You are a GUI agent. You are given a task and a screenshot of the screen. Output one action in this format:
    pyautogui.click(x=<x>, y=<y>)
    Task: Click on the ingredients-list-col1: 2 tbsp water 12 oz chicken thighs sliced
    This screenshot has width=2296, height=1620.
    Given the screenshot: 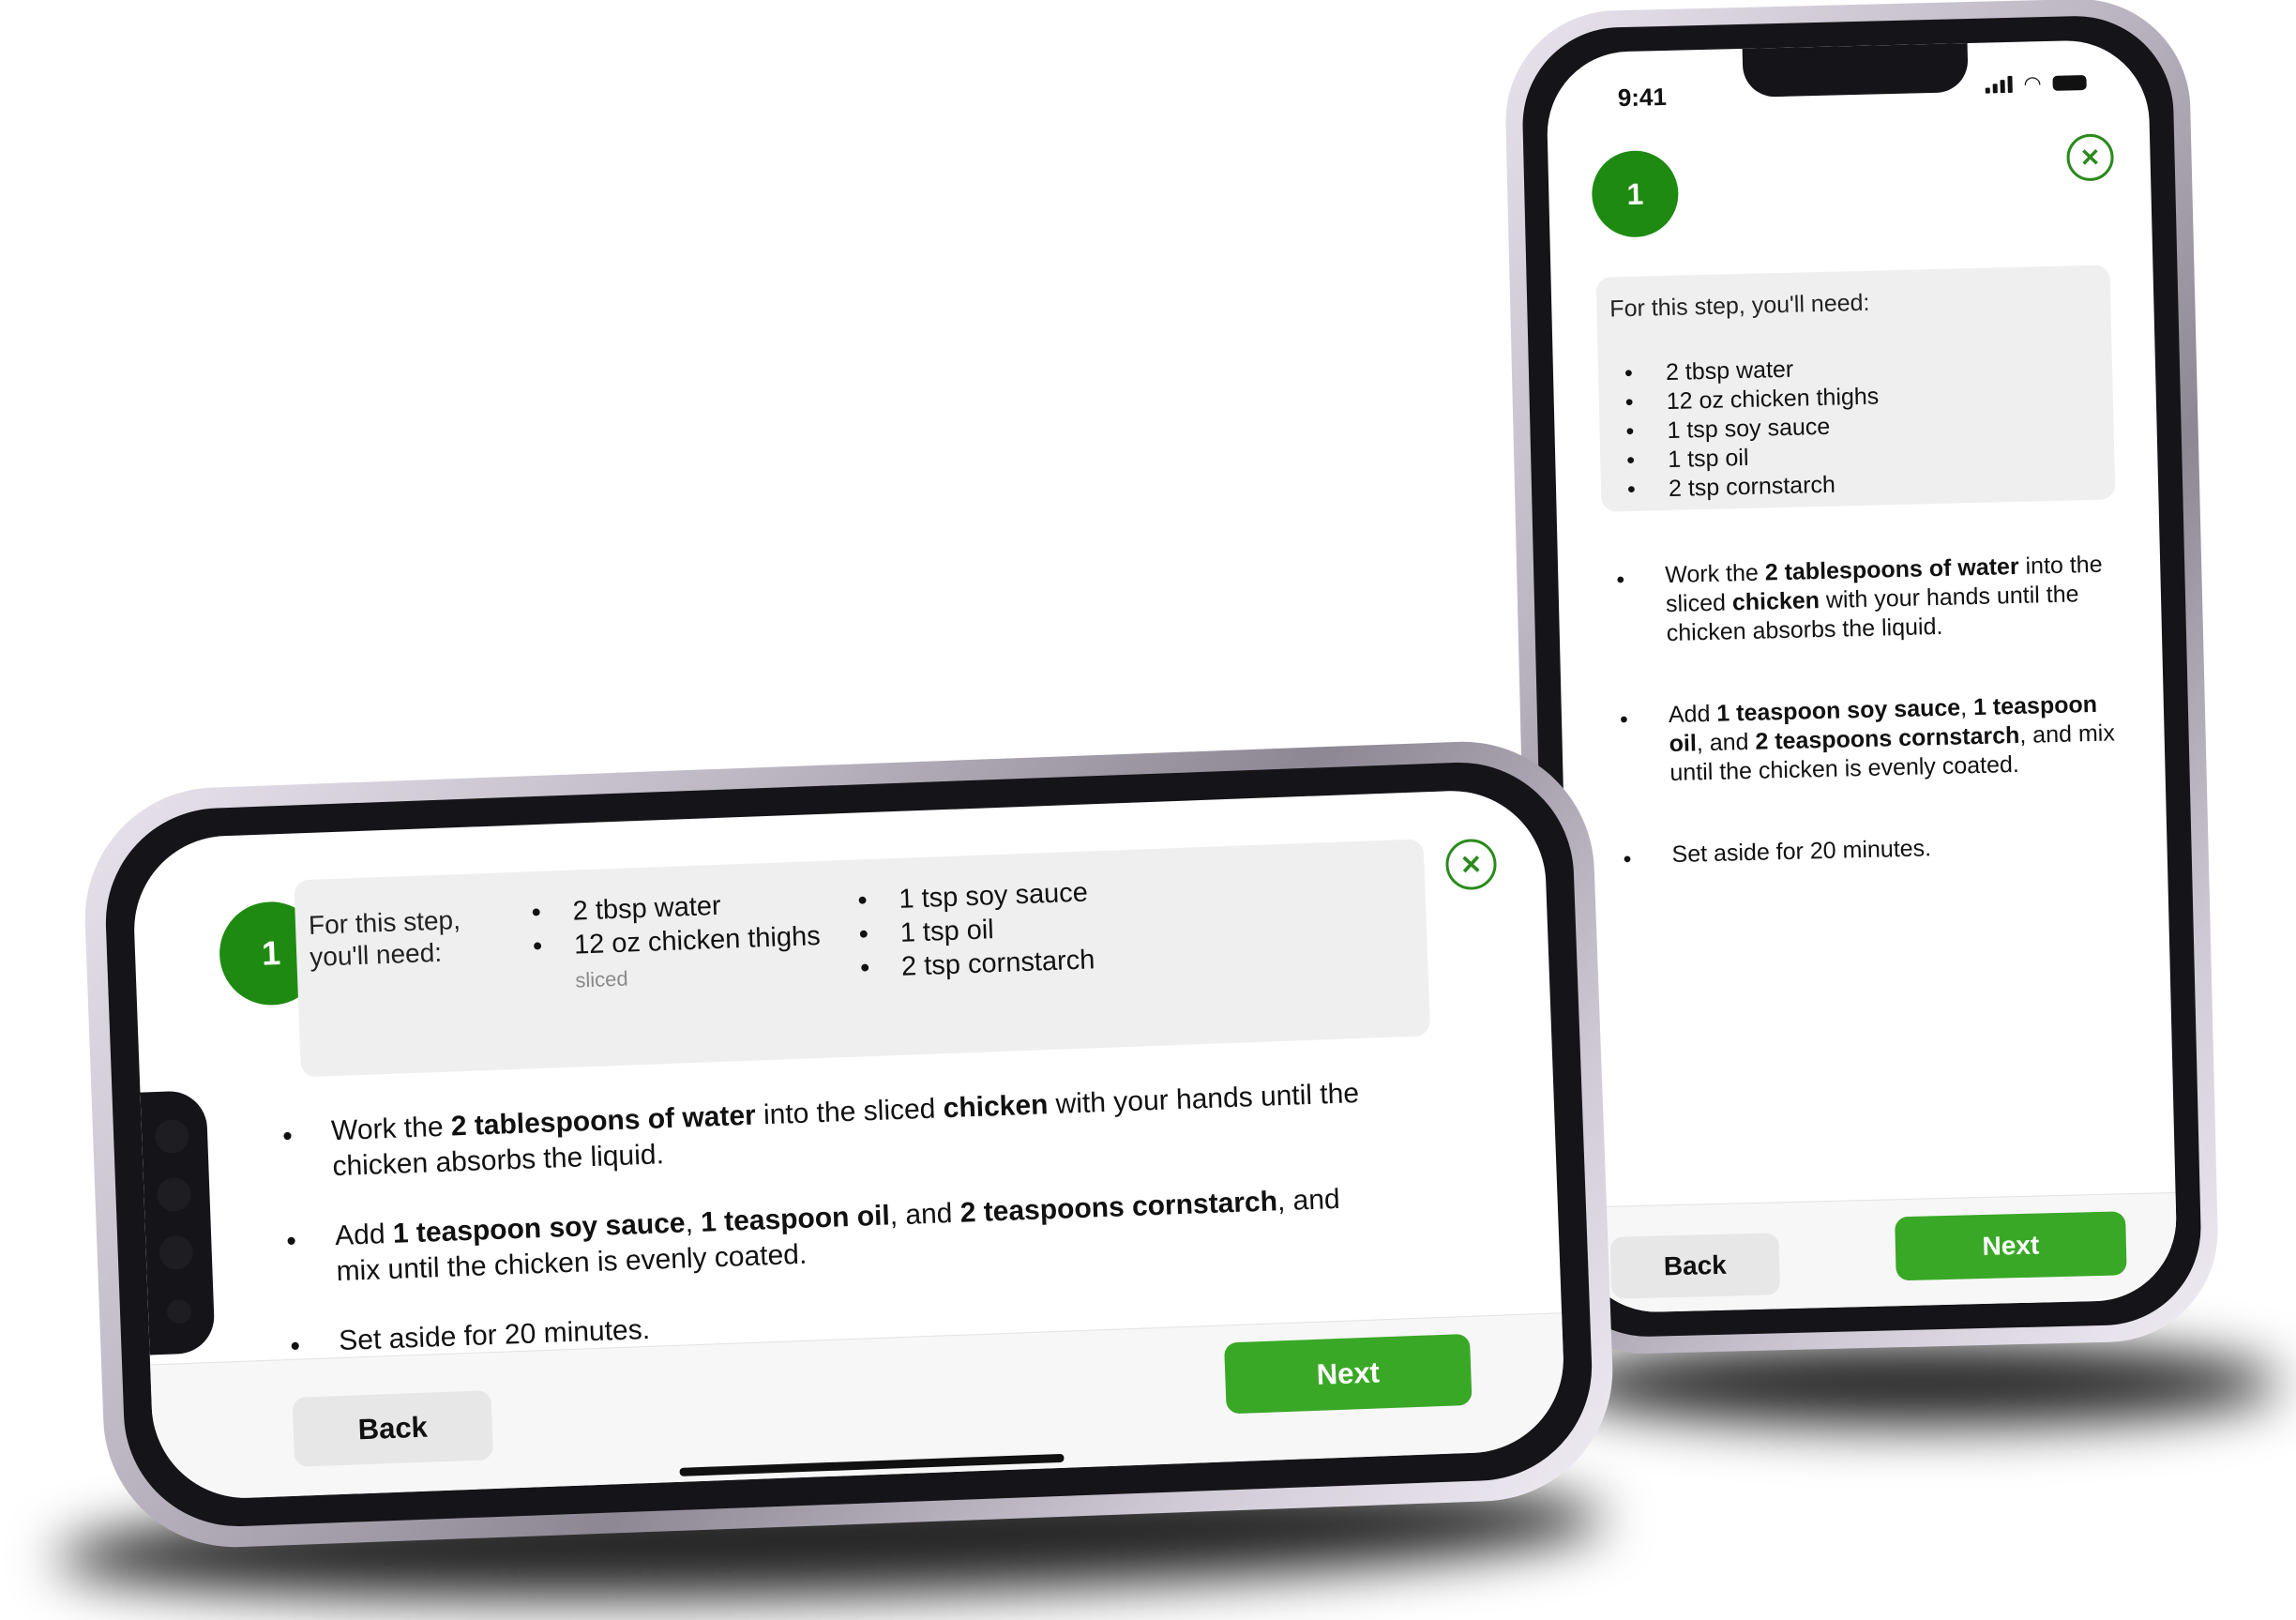 What is the action you would take?
    pyautogui.click(x=687, y=942)
    